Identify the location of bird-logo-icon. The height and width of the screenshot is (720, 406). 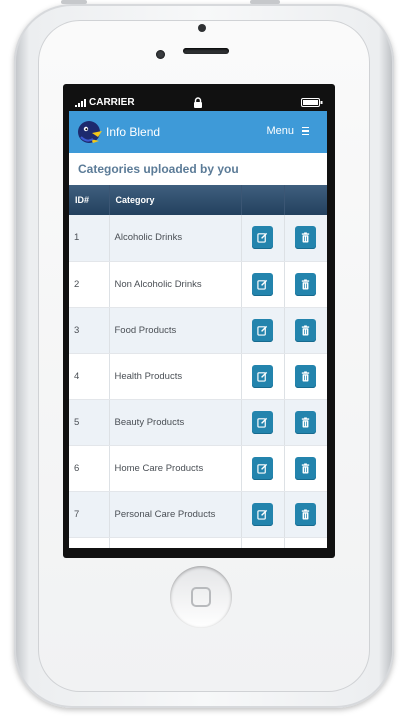
(90, 132).